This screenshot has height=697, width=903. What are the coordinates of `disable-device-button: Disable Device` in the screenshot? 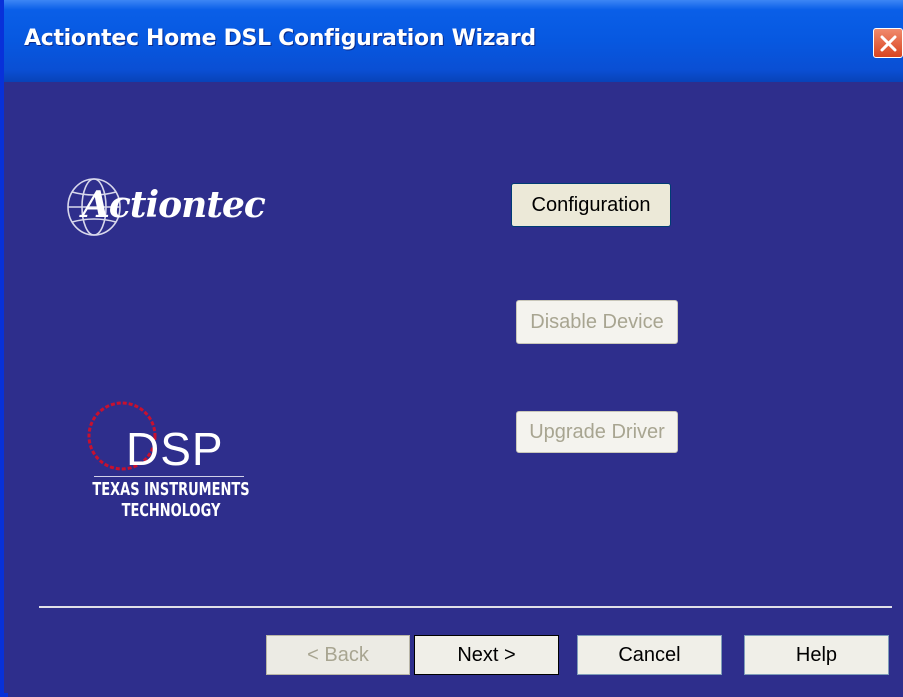 It's located at (597, 322).